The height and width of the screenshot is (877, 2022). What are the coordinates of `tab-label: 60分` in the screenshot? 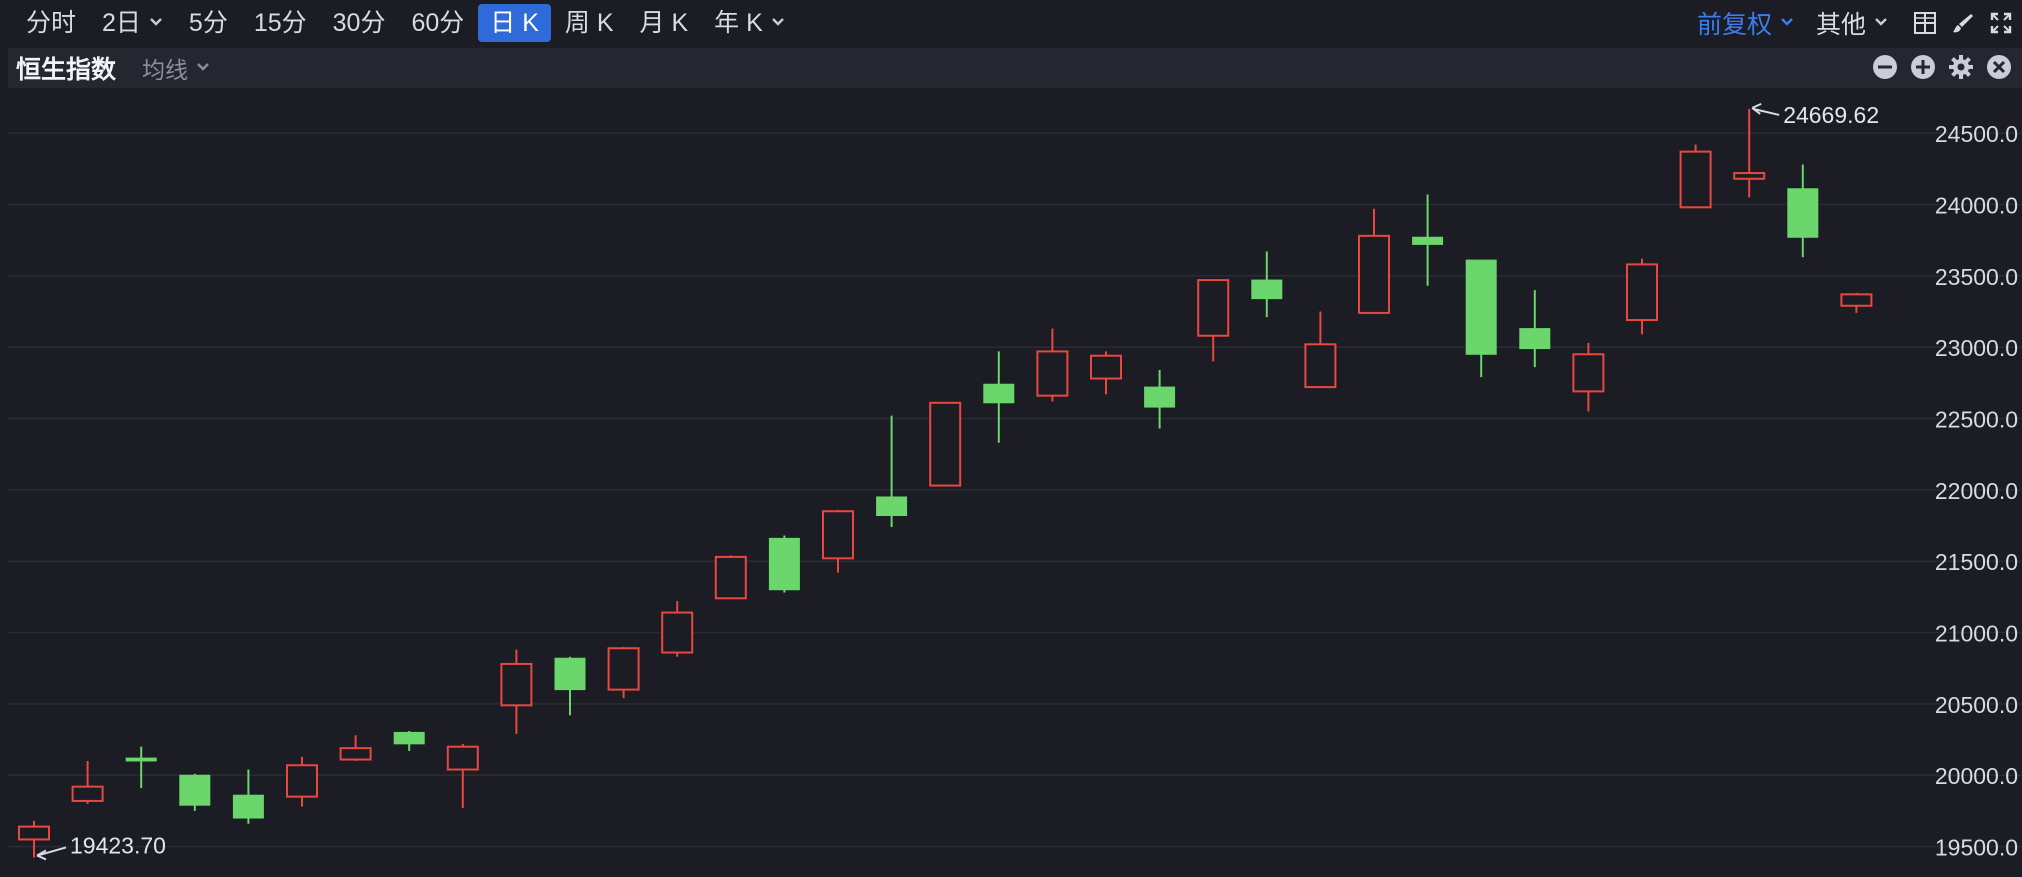 It's located at (438, 23).